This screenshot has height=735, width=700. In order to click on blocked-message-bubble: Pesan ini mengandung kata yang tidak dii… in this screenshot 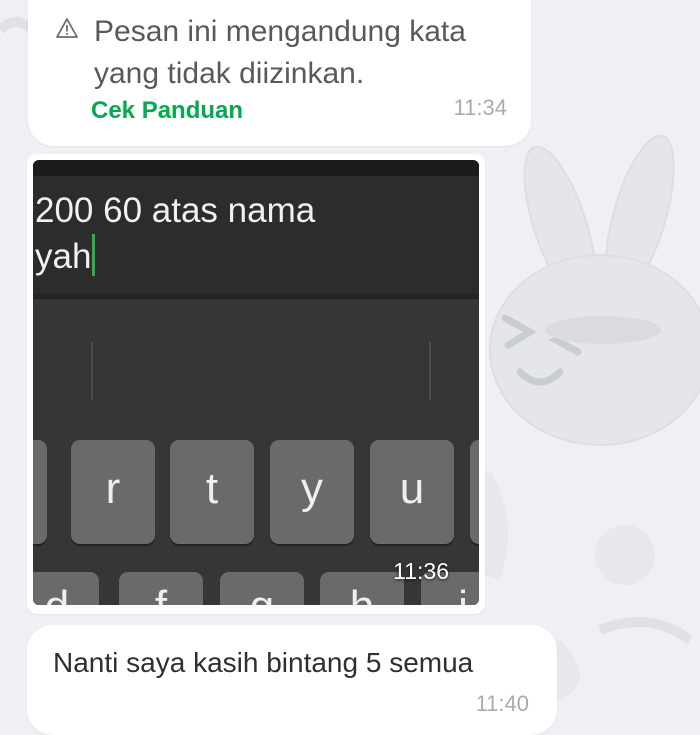, I will do `click(279, 73)`.